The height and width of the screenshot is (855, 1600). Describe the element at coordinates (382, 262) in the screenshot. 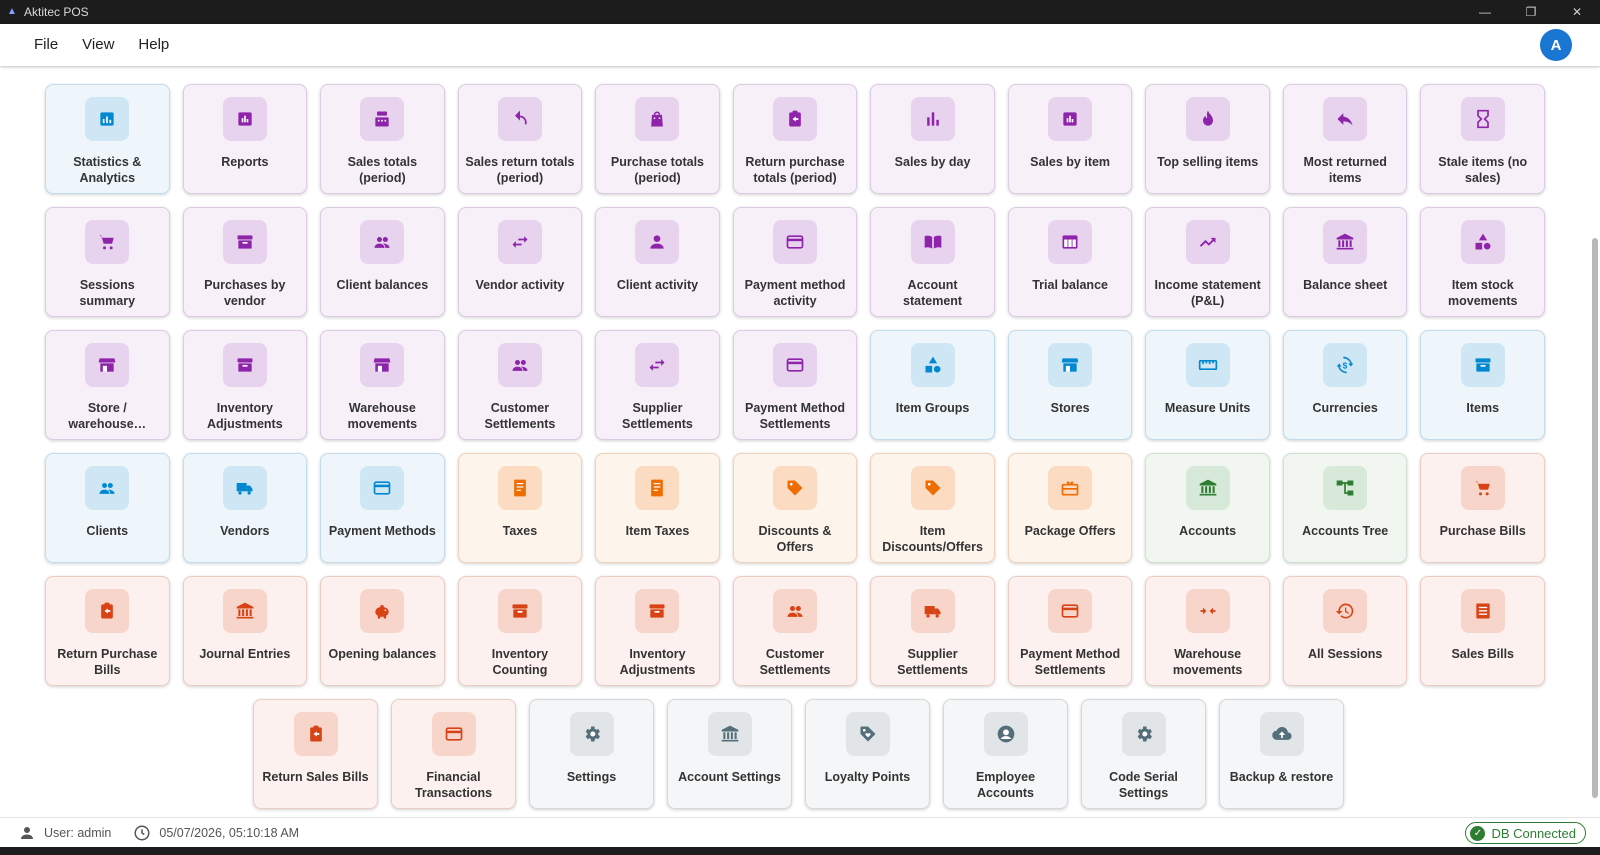

I see `tile-client-balances: Client balances` at that location.